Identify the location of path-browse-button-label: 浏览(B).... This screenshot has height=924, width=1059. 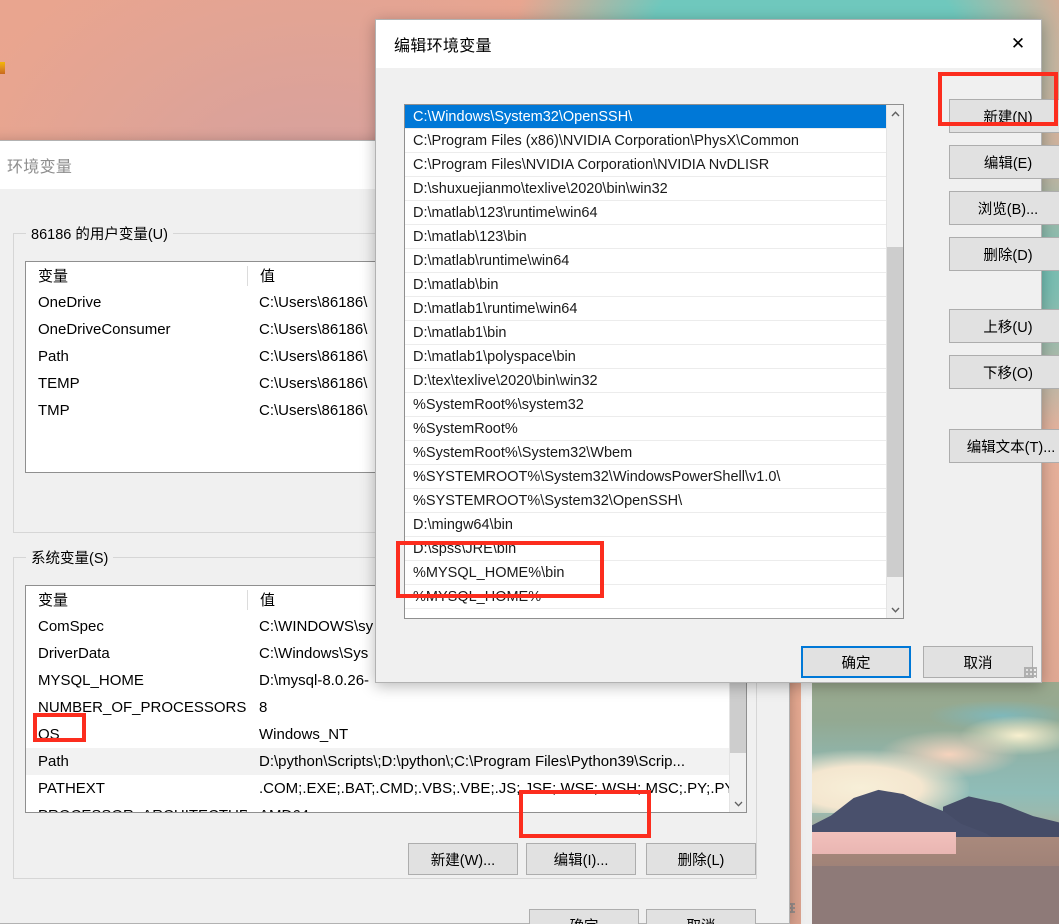
(1008, 209).